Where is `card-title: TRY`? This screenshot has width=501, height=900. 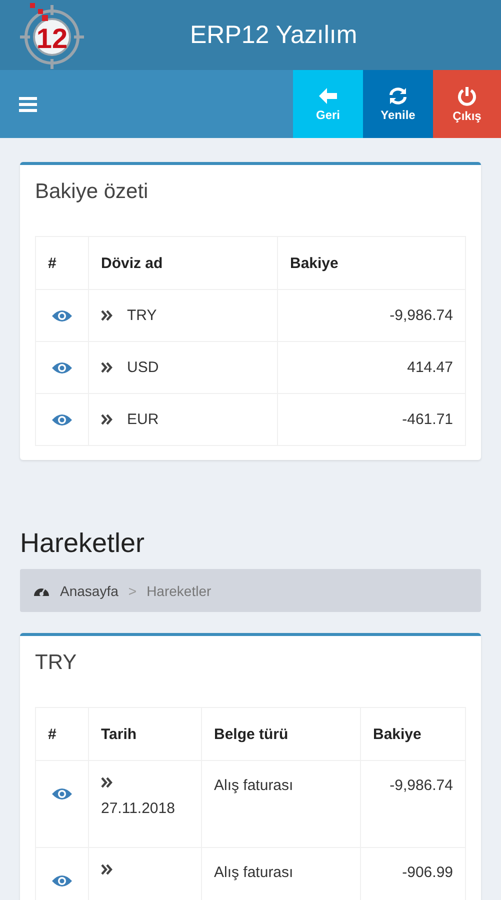
card-title: TRY is located at coordinates (56, 663).